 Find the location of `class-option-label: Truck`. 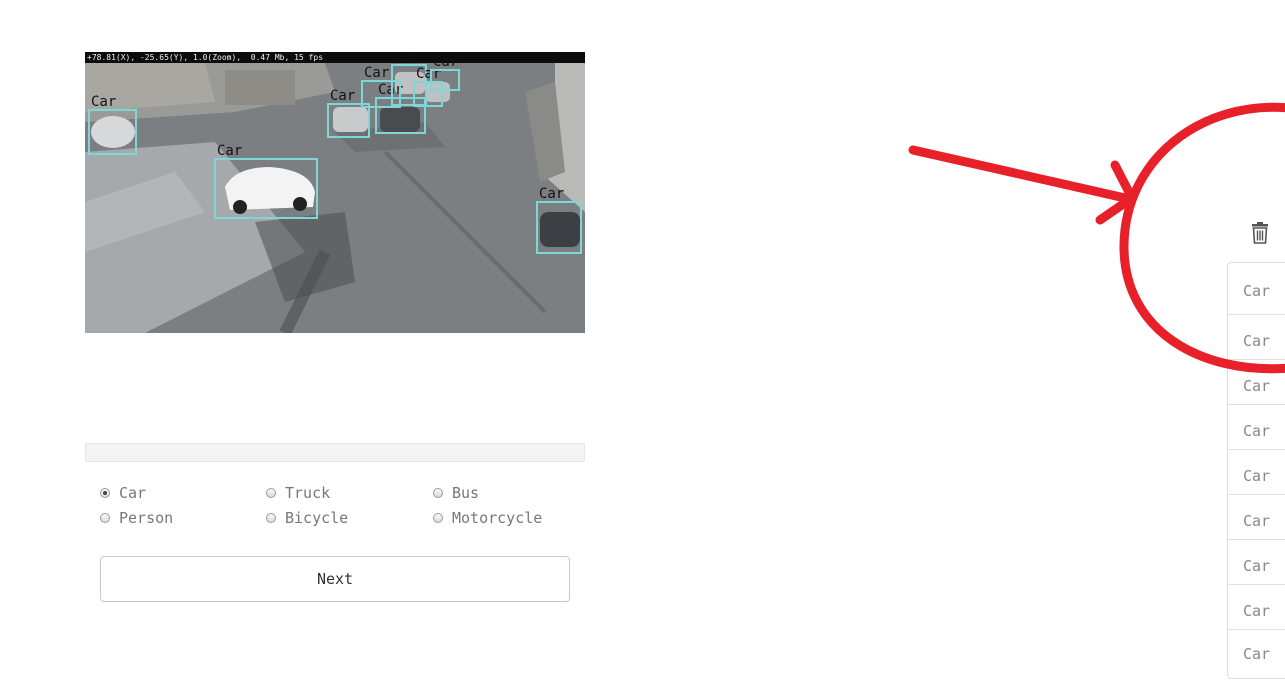

class-option-label: Truck is located at coordinates (308, 493).